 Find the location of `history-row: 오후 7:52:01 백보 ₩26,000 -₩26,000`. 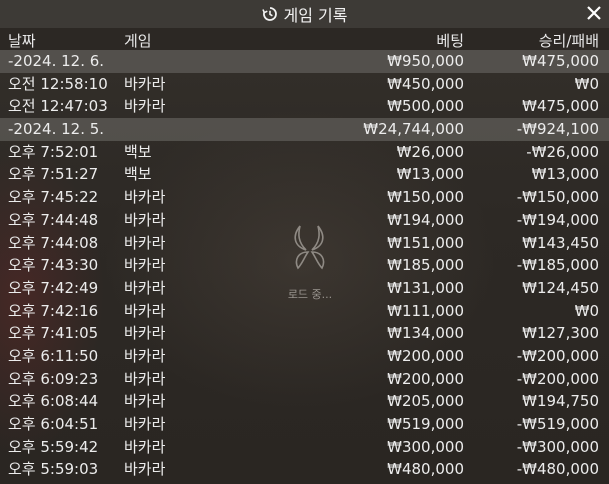

history-row: 오후 7:52:01 백보 ₩26,000 -₩26,000 is located at coordinates (304, 152).